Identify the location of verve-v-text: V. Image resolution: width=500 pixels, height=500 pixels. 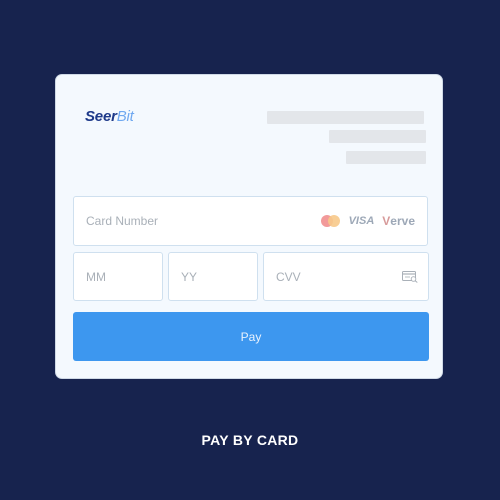
(386, 221).